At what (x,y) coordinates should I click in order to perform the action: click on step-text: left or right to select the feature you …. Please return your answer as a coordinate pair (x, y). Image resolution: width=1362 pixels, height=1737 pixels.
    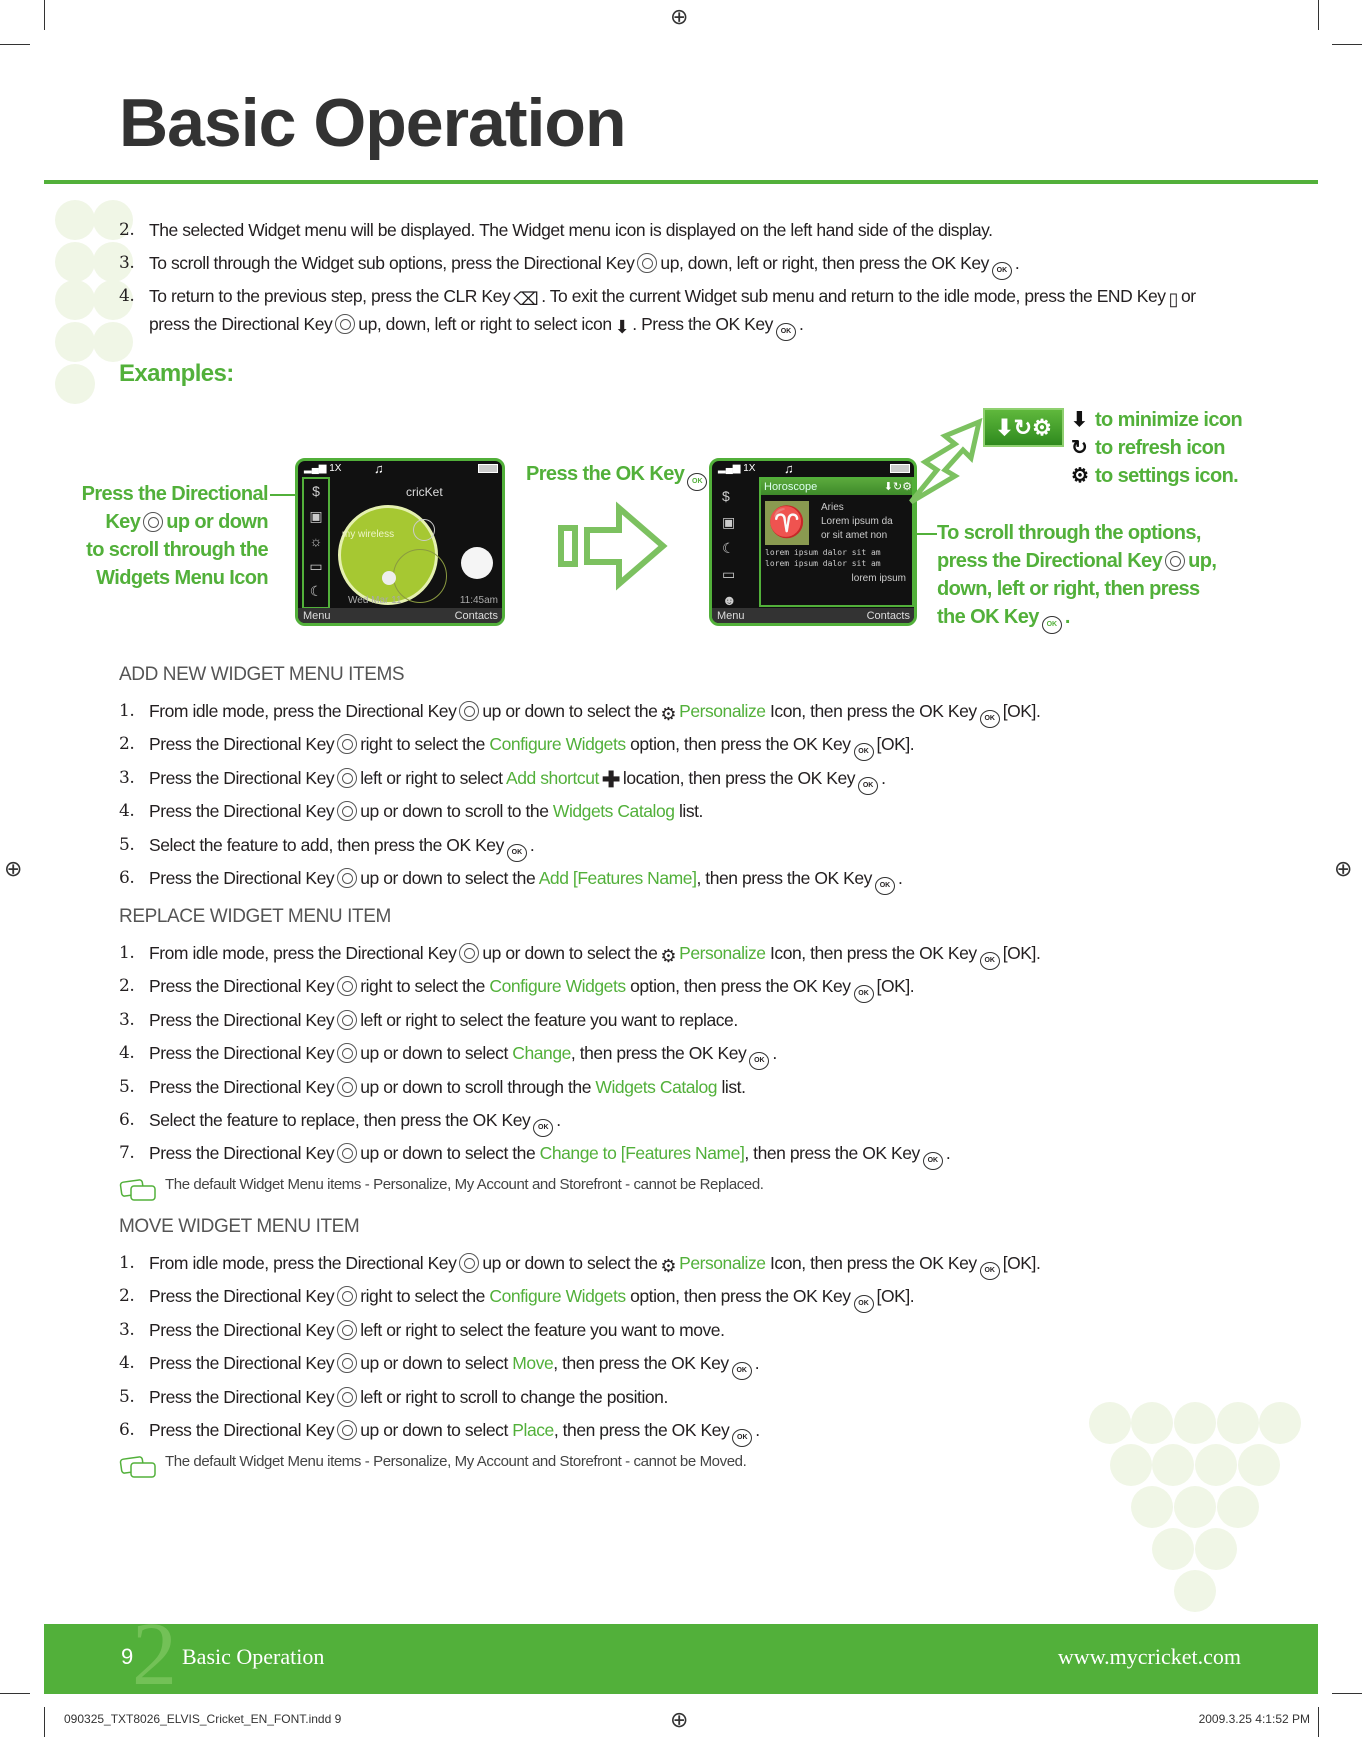
    Looking at the image, I should click on (542, 1329).